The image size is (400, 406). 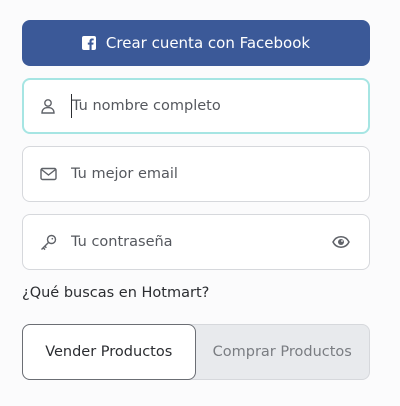 What do you see at coordinates (48, 174) in the screenshot?
I see `envelope-icon` at bounding box center [48, 174].